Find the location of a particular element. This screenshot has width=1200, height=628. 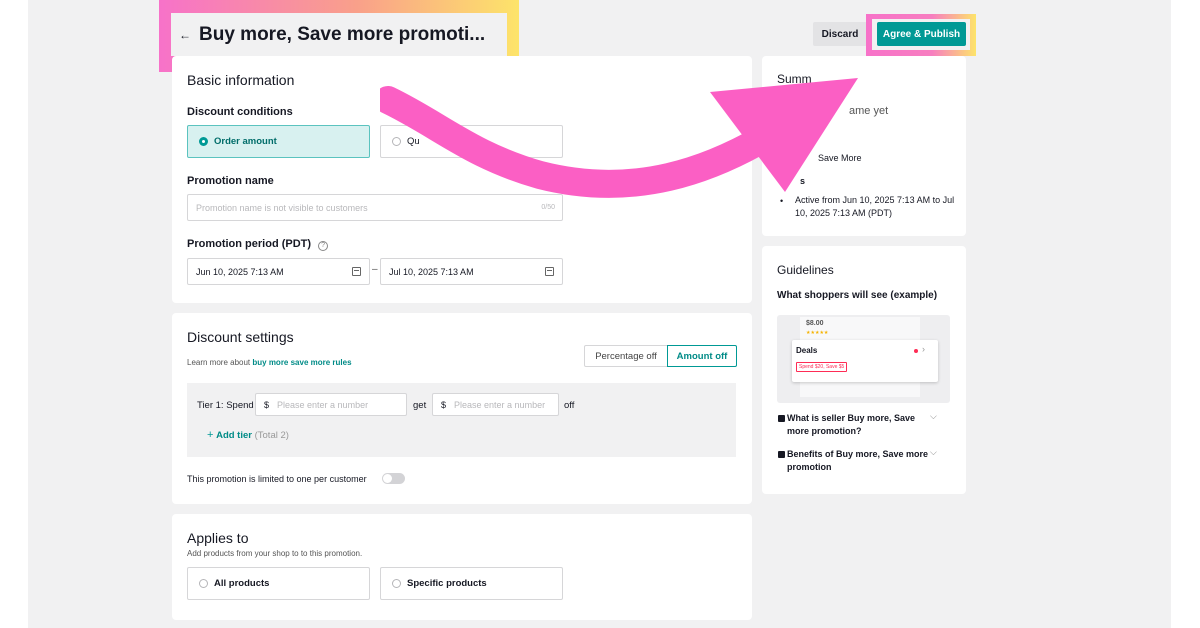

start-date-input: Jun 10, 2025 7:13 AM is located at coordinates (278, 271).